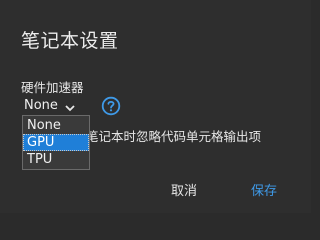 The width and height of the screenshot is (320, 240). What do you see at coordinates (56, 125) in the screenshot?
I see `option-none: None` at bounding box center [56, 125].